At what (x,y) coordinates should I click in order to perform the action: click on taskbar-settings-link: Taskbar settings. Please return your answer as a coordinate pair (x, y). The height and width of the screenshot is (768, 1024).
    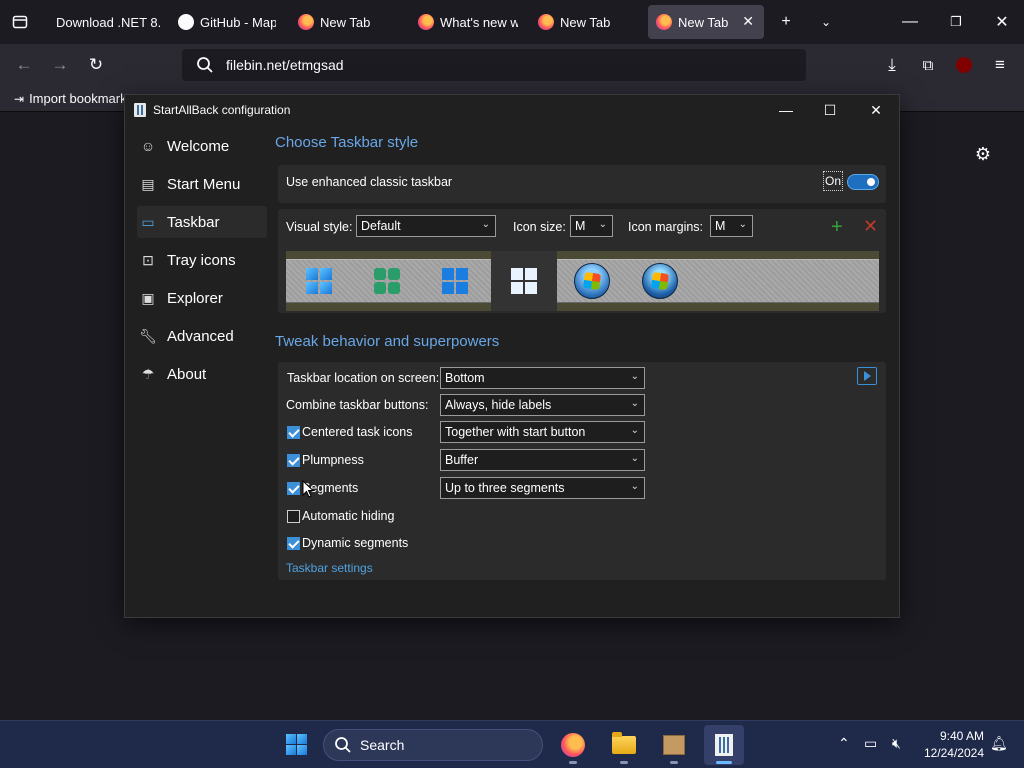
    Looking at the image, I should click on (329, 568).